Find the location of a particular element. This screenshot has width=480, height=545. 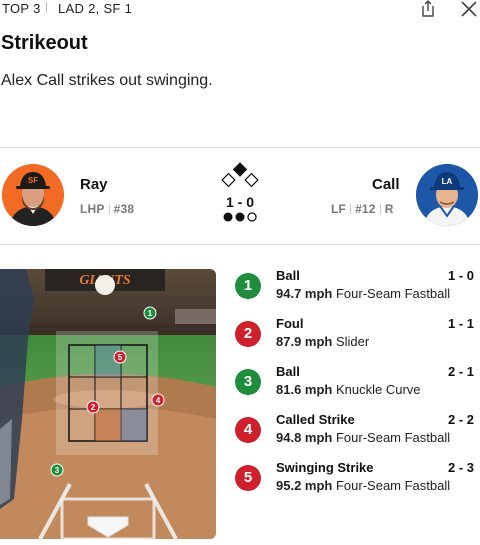

pitch-row-1: 1 Ball 1 - 0 94.7 mph Four-Seam Fastball is located at coordinates (357, 290).